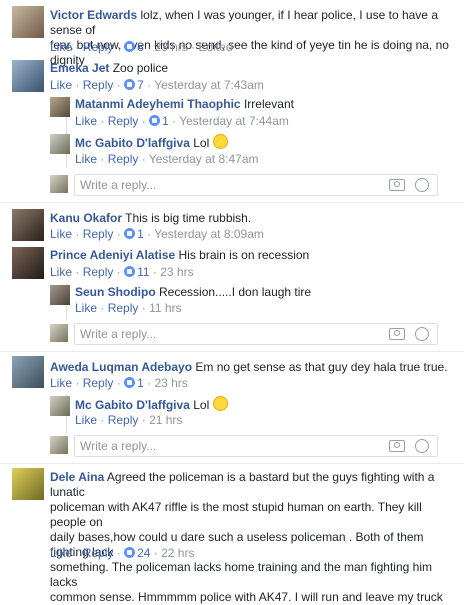 This screenshot has height=605, width=464. What do you see at coordinates (209, 85) in the screenshot?
I see `timestamp: Yesterday at 7:43am` at bounding box center [209, 85].